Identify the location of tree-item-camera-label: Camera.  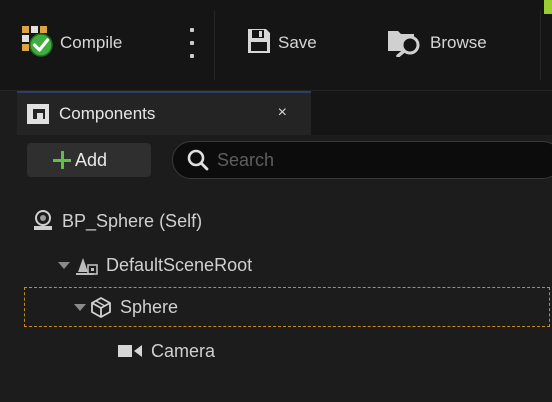
(183, 350).